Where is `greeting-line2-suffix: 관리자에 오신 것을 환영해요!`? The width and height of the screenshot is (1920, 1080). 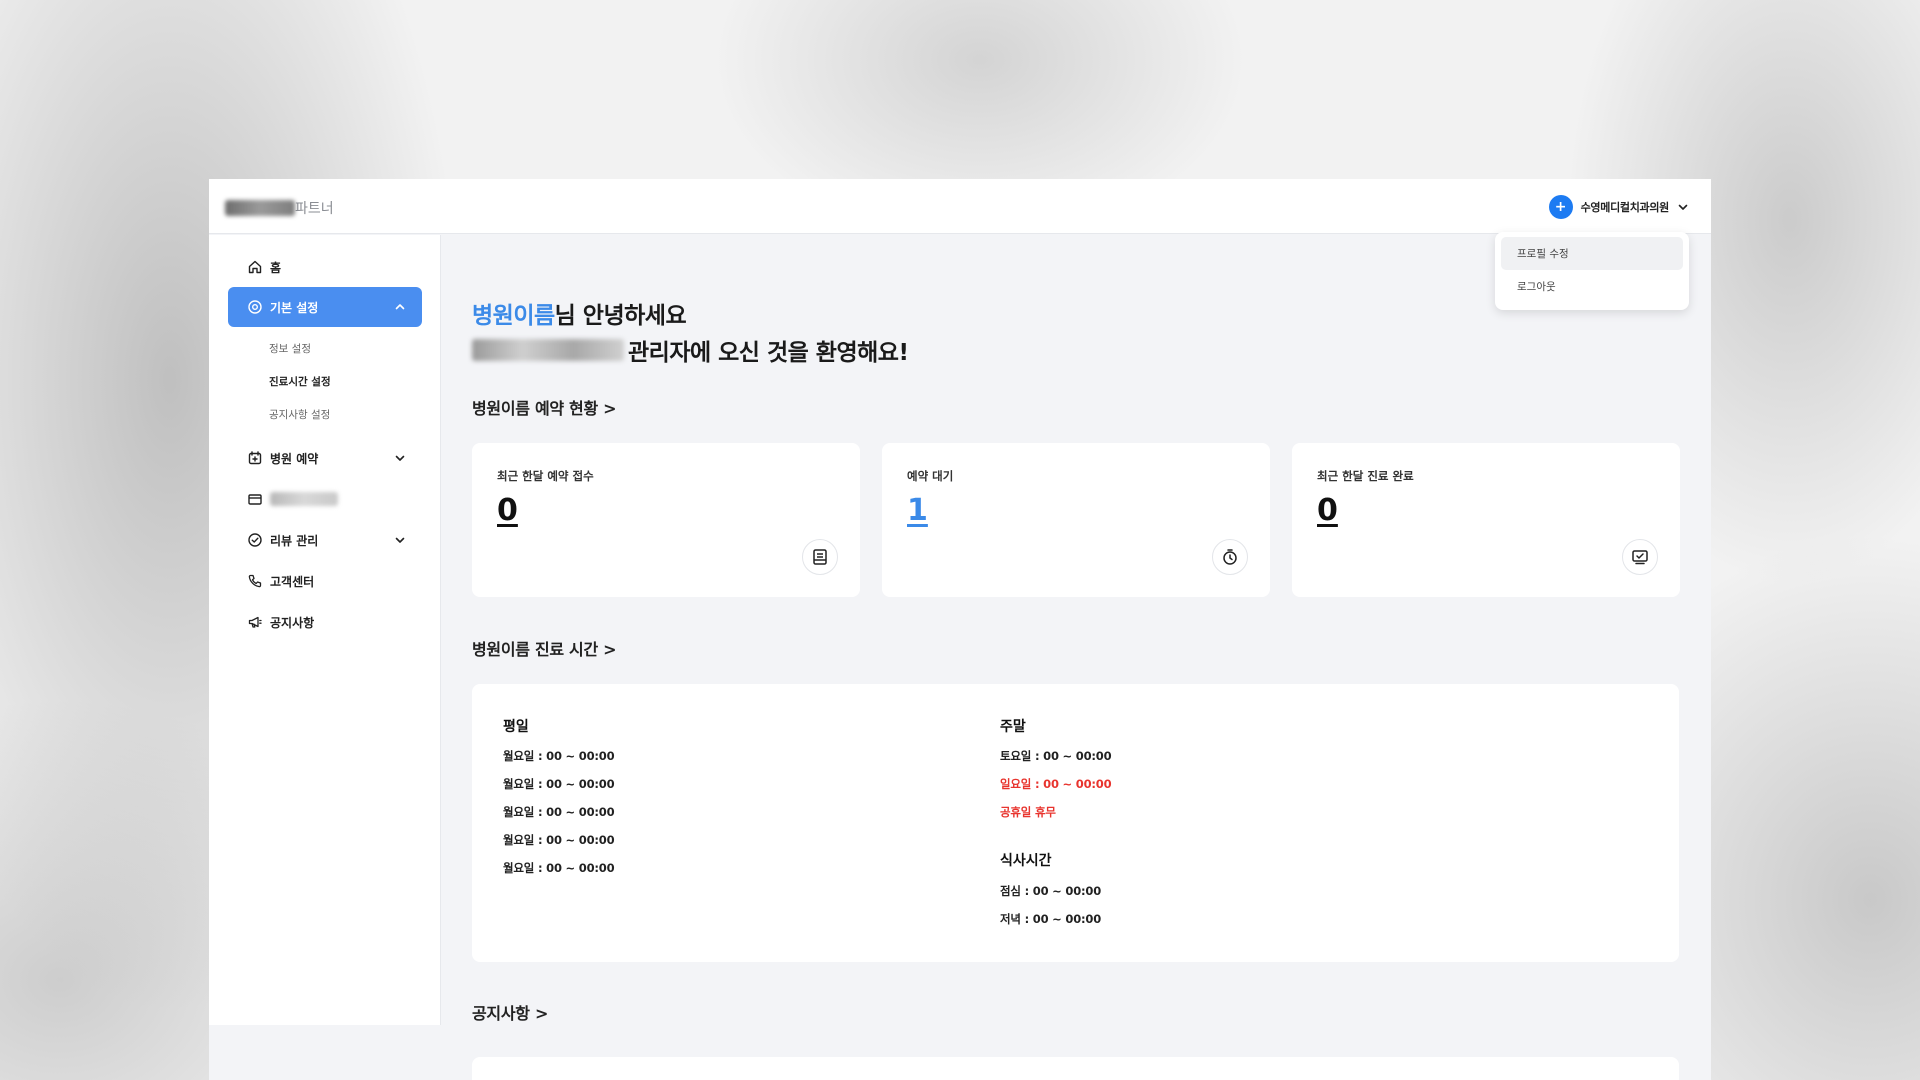 greeting-line2-suffix: 관리자에 오신 것을 환영해요! is located at coordinates (768, 353).